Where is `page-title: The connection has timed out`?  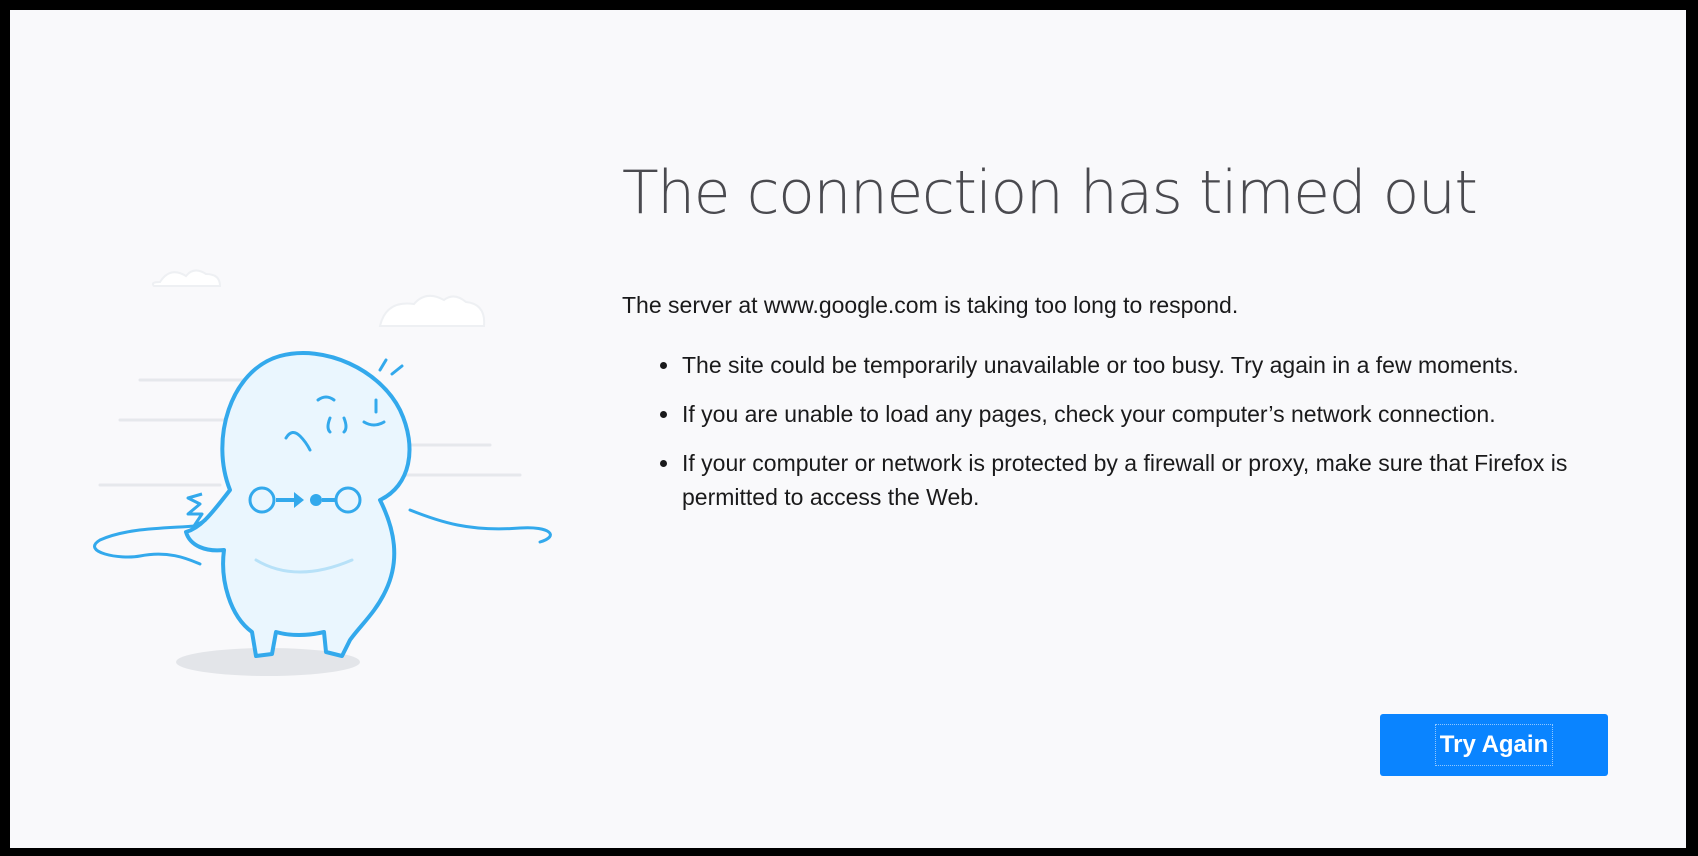
page-title: The connection has timed out is located at coordinates (1050, 193).